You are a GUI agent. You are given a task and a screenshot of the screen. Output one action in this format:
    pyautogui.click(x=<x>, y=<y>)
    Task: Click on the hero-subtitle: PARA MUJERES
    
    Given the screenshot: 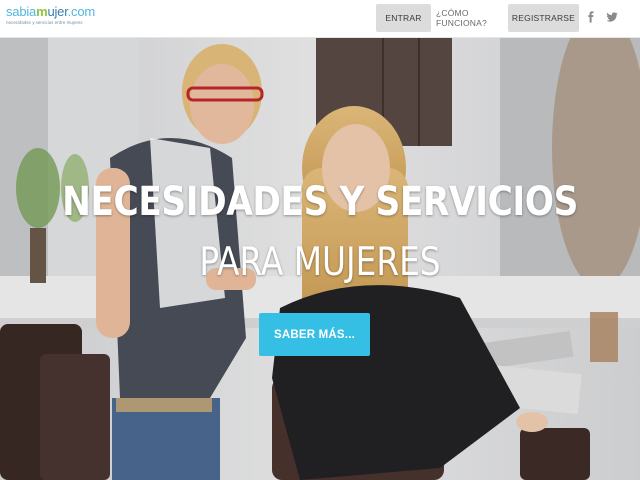 What is the action you would take?
    pyautogui.click(x=320, y=262)
    